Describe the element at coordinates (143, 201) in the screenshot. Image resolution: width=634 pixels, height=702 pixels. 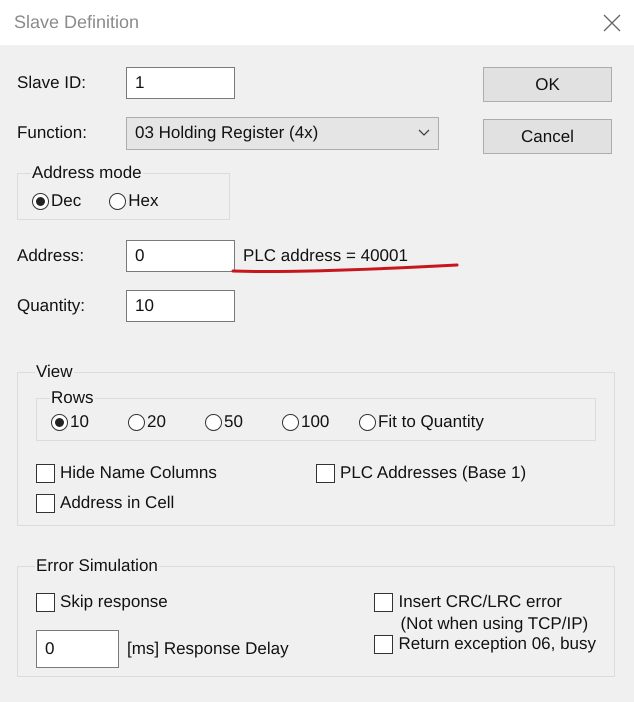
I see `radio-label: Hex` at that location.